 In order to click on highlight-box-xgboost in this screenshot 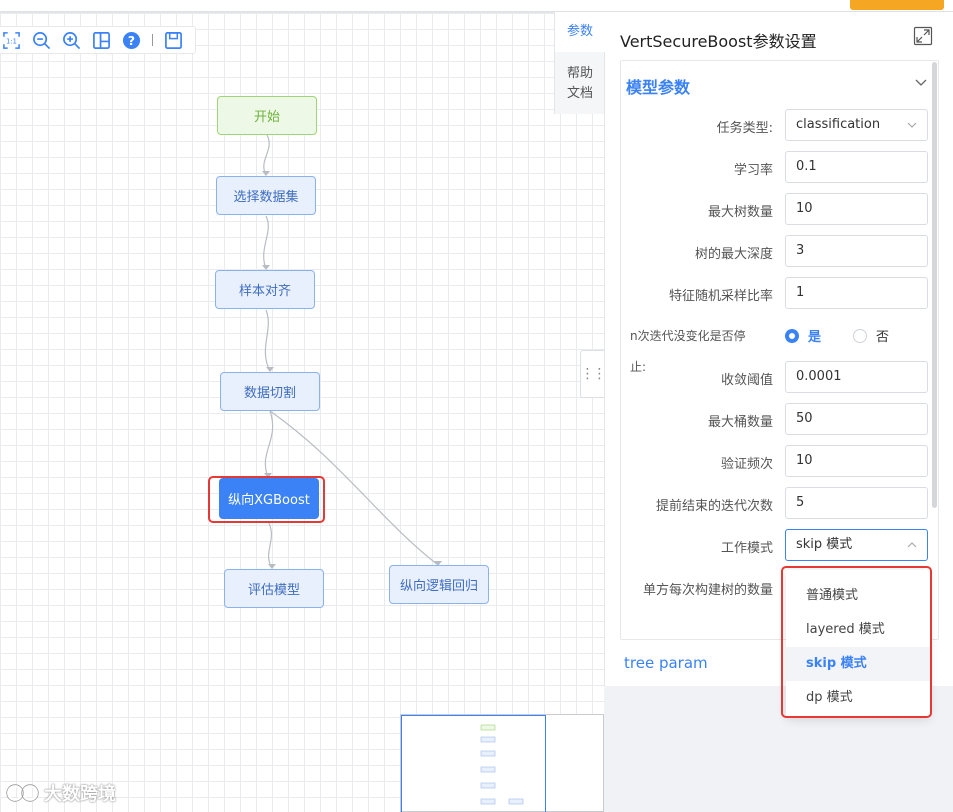, I will do `click(266, 499)`.